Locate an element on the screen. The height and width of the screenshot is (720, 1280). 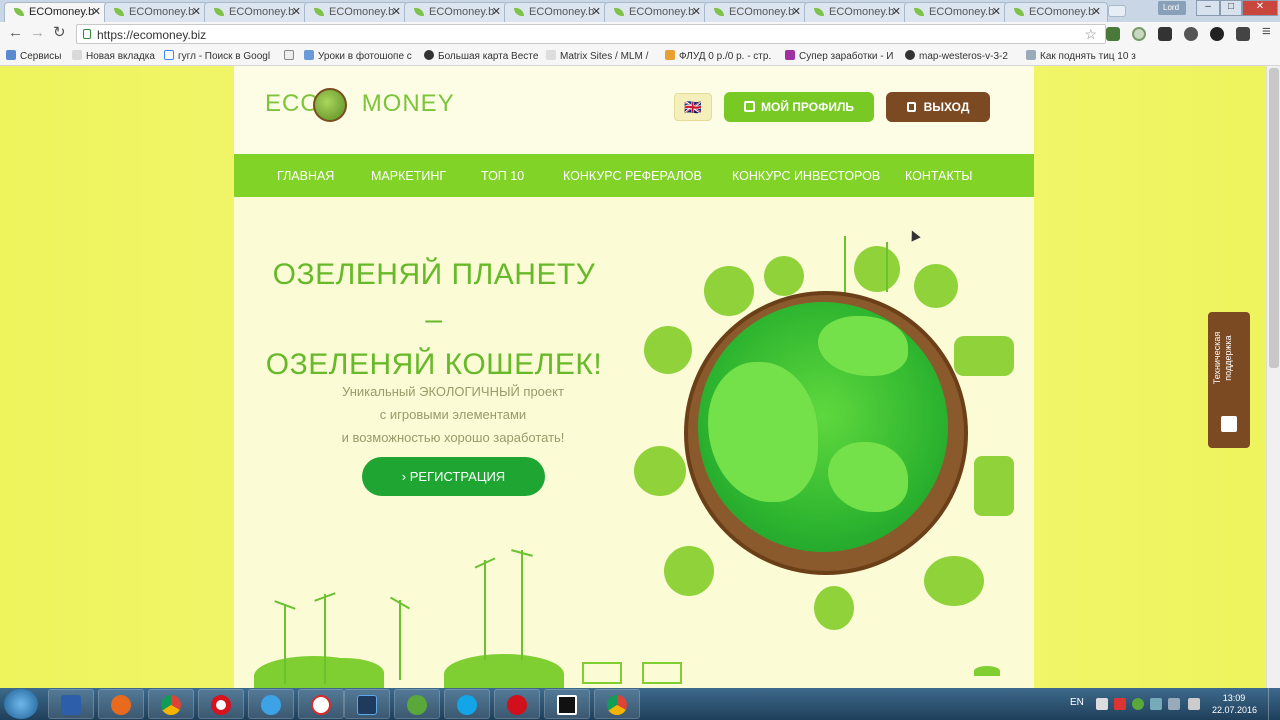
tray-antivirus-icon is located at coordinates (1120, 704).